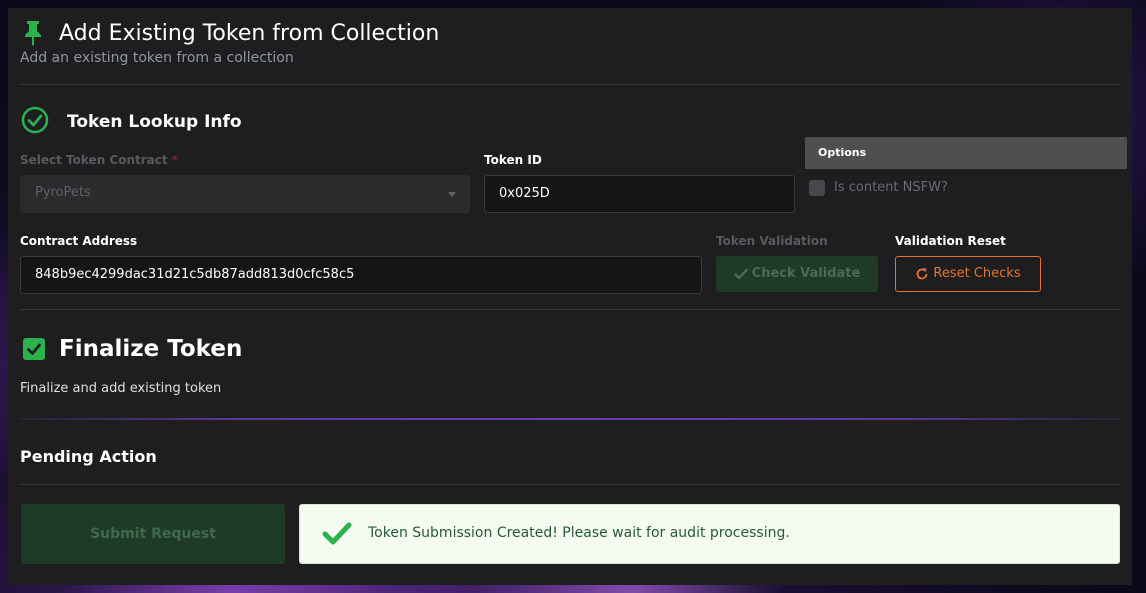 The height and width of the screenshot is (593, 1146). I want to click on required-mark: *, so click(175, 160).